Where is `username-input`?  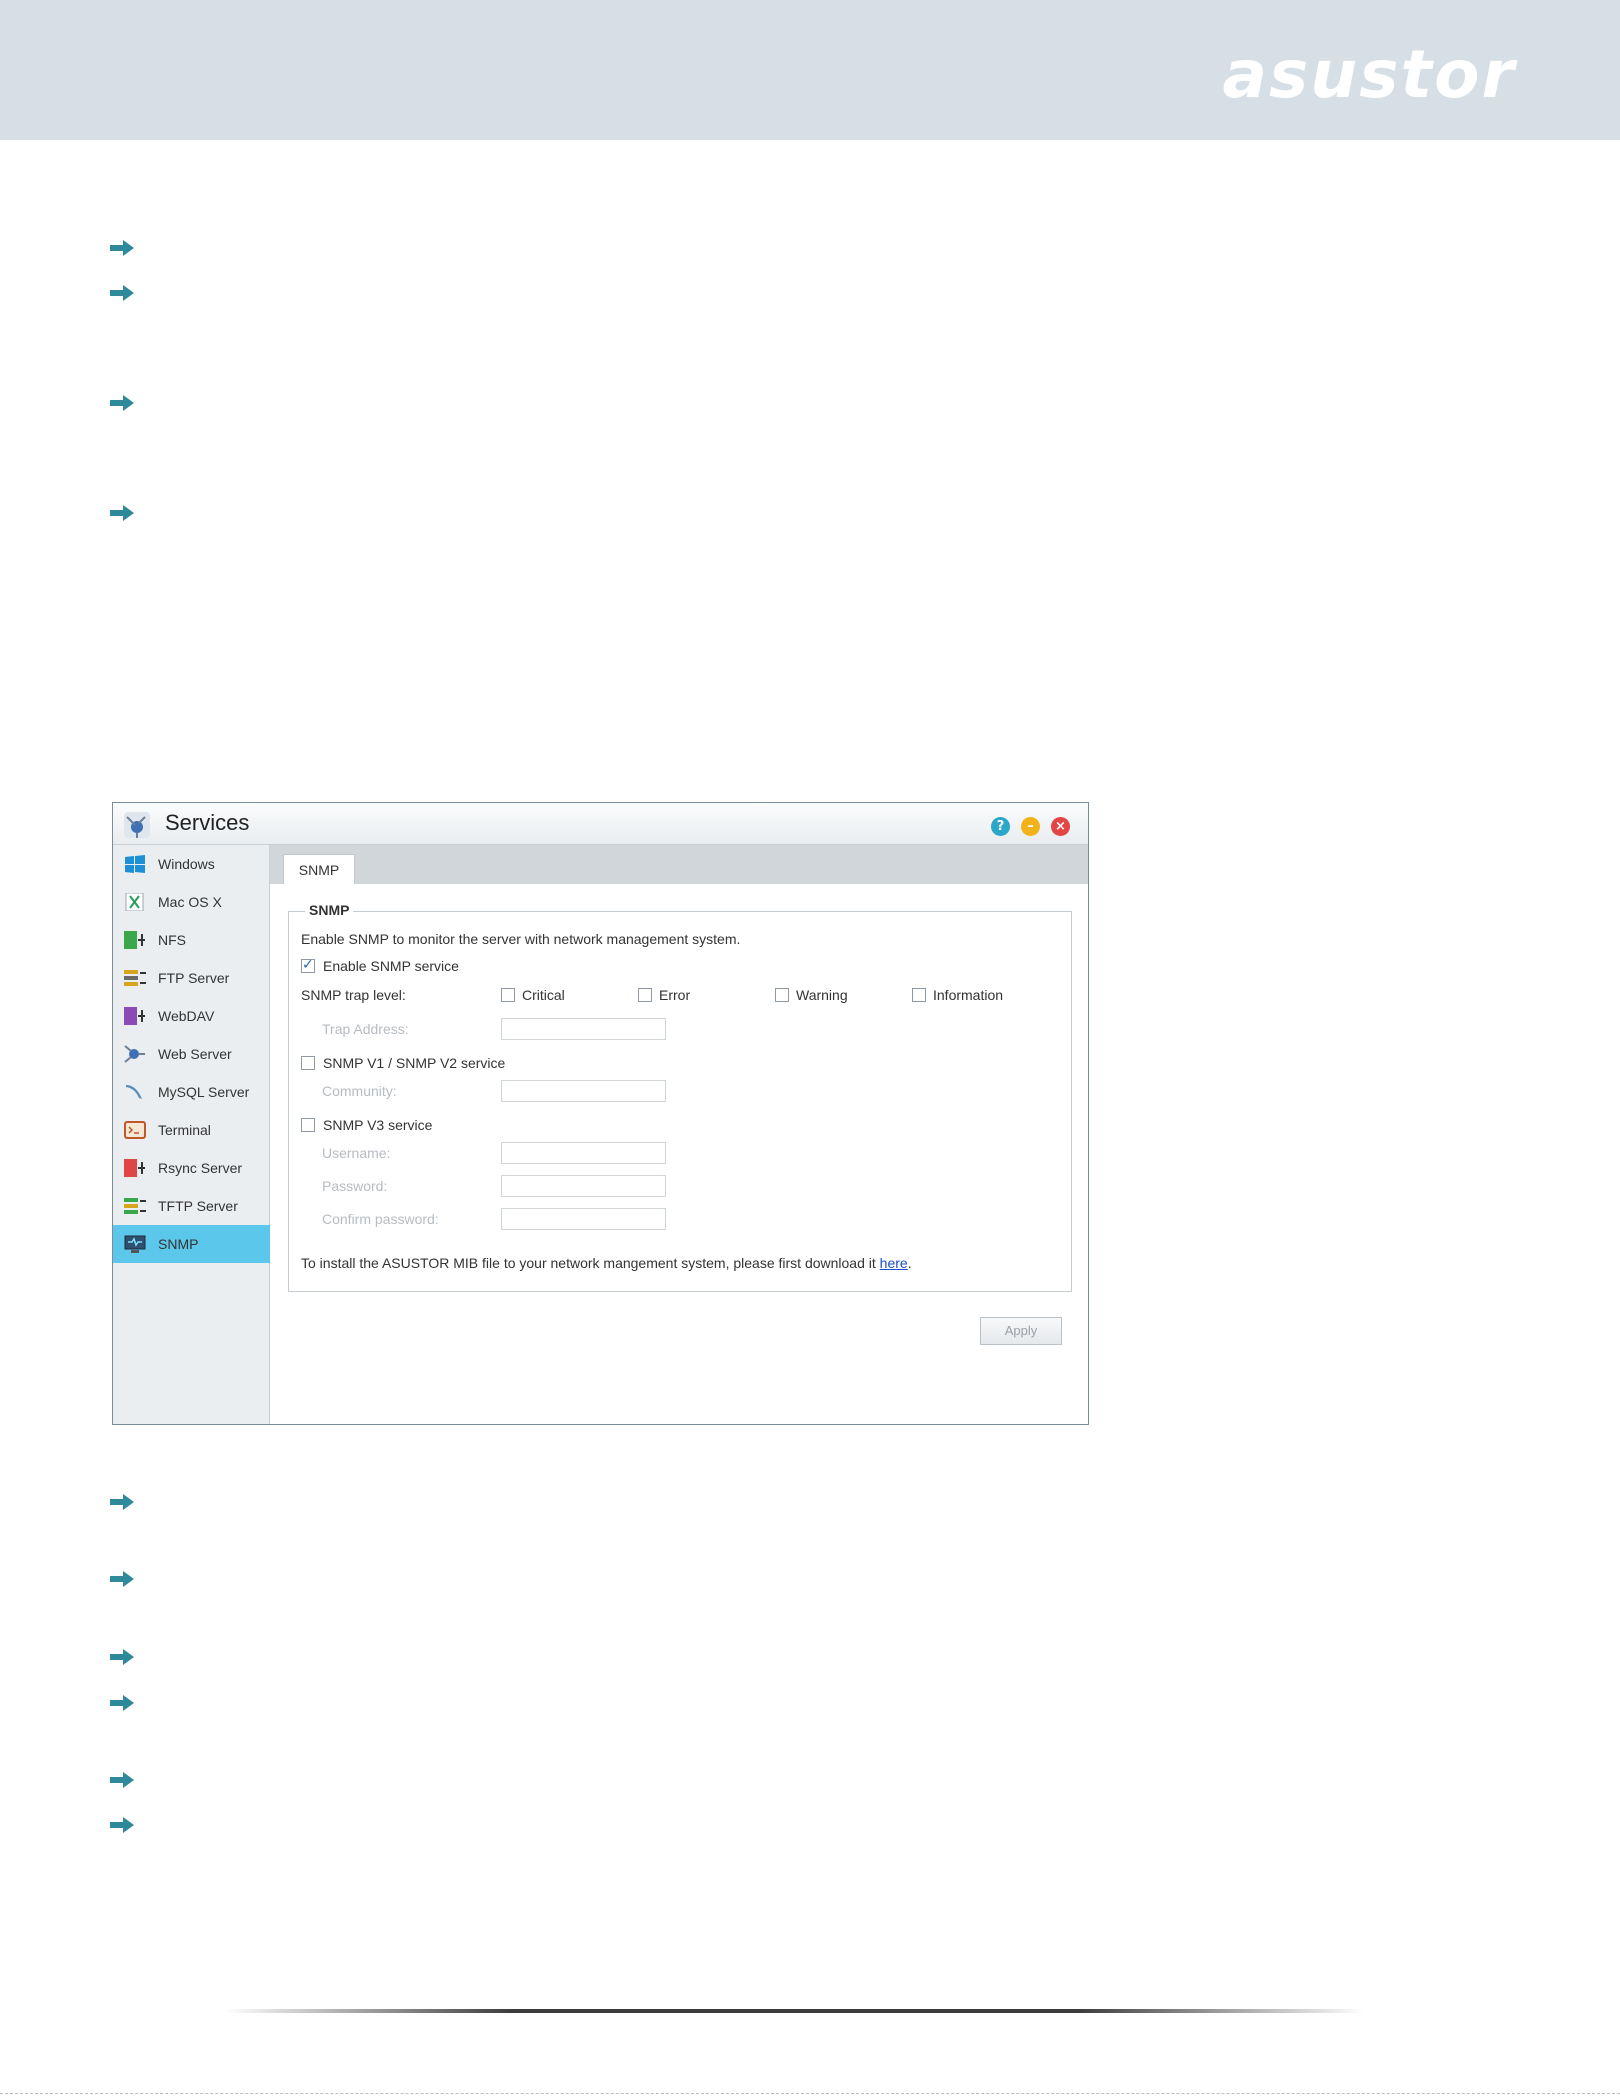
username-input is located at coordinates (583, 1153).